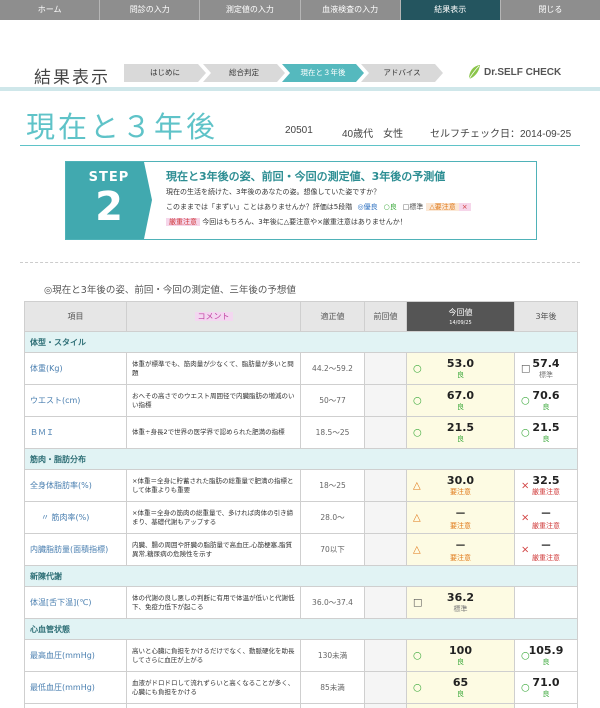 The height and width of the screenshot is (708, 600). What do you see at coordinates (213, 549) in the screenshot?
I see `item-comment: 内臓、腸の周囲や肝臓の脂肪量で高血圧,心筋梗塞,脂質異常,糖尿病の危険性を示す` at bounding box center [213, 549].